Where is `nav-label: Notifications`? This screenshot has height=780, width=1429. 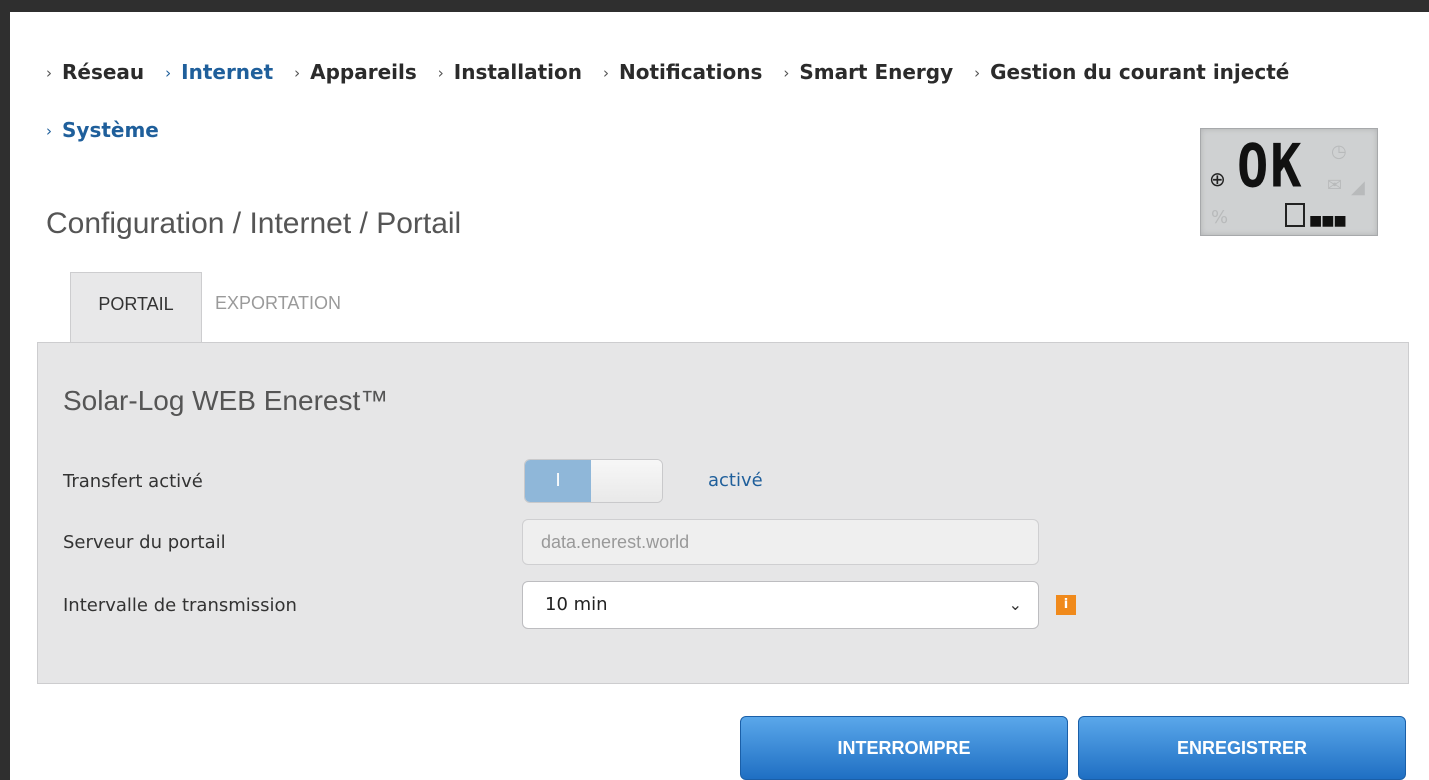 nav-label: Notifications is located at coordinates (690, 72).